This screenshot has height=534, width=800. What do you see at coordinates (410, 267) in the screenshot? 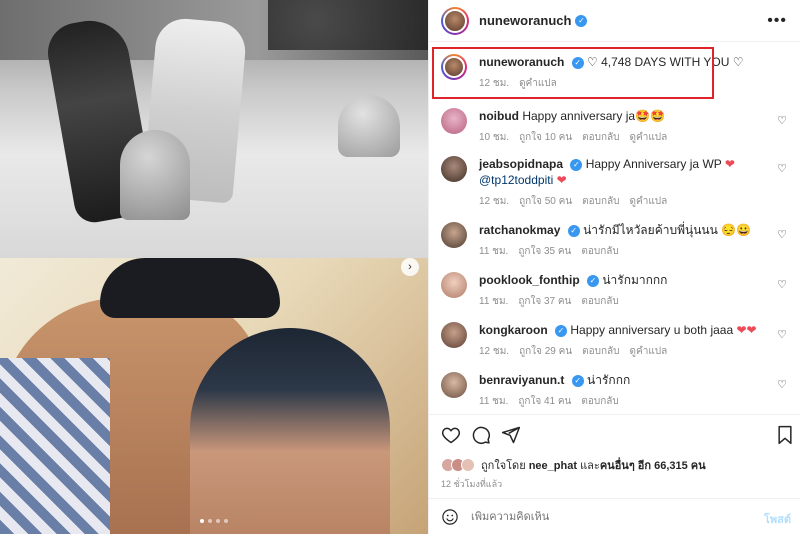
I see `carousel-next-icon: ›` at bounding box center [410, 267].